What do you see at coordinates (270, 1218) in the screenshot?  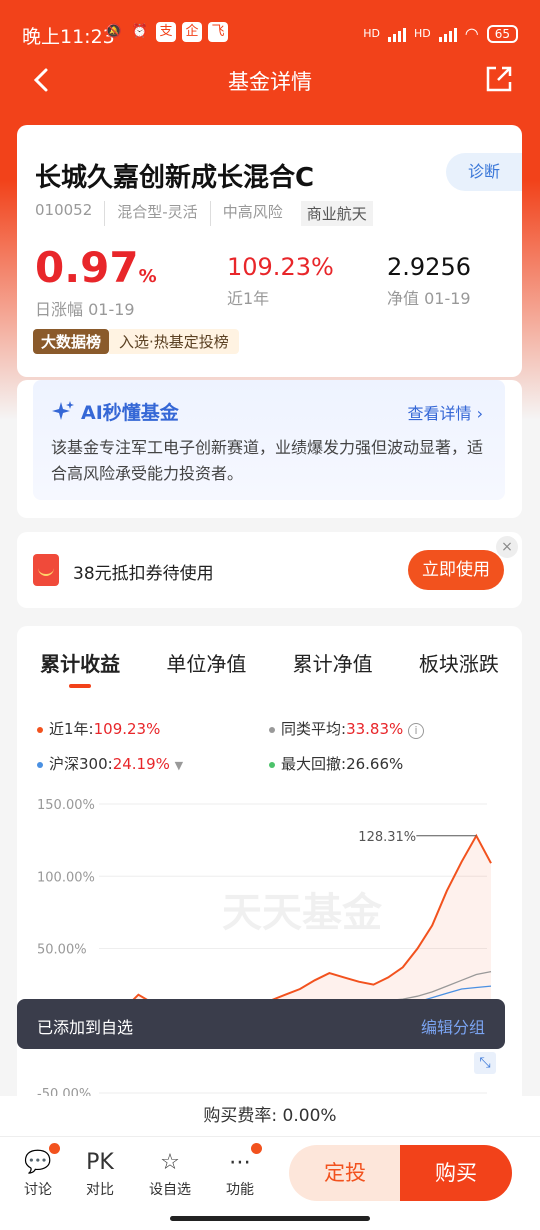 I see `home-indicator` at bounding box center [270, 1218].